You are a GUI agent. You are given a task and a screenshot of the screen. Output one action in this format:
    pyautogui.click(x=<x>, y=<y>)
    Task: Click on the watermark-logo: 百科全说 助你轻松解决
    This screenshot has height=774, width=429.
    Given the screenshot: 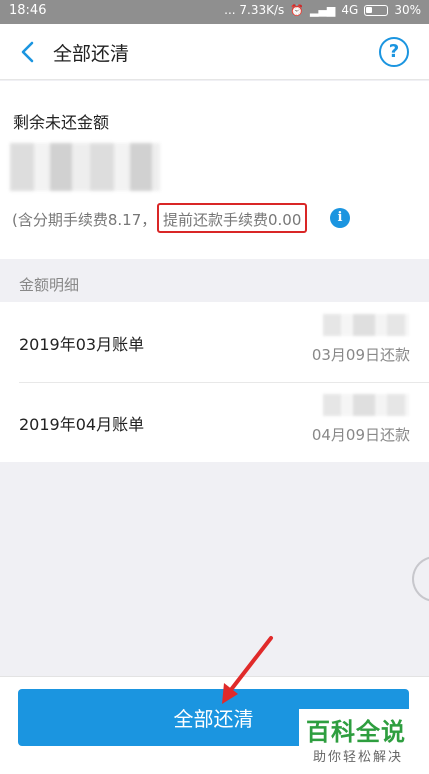 What is the action you would take?
    pyautogui.click(x=358, y=738)
    